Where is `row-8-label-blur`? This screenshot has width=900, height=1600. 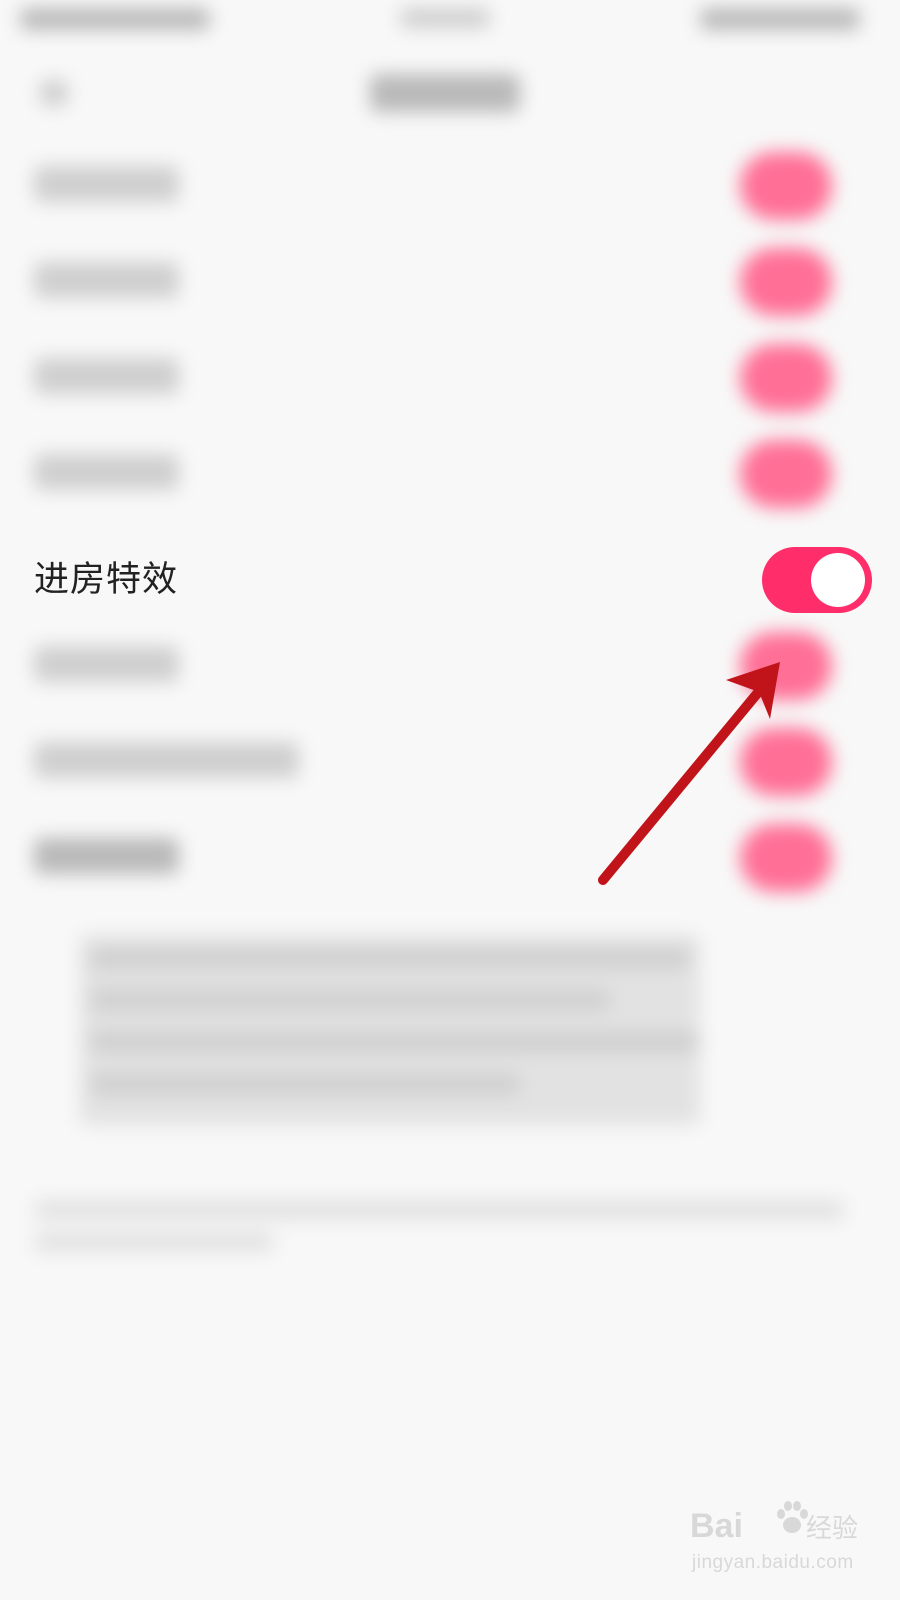
row-8-label-blur is located at coordinates (106, 856).